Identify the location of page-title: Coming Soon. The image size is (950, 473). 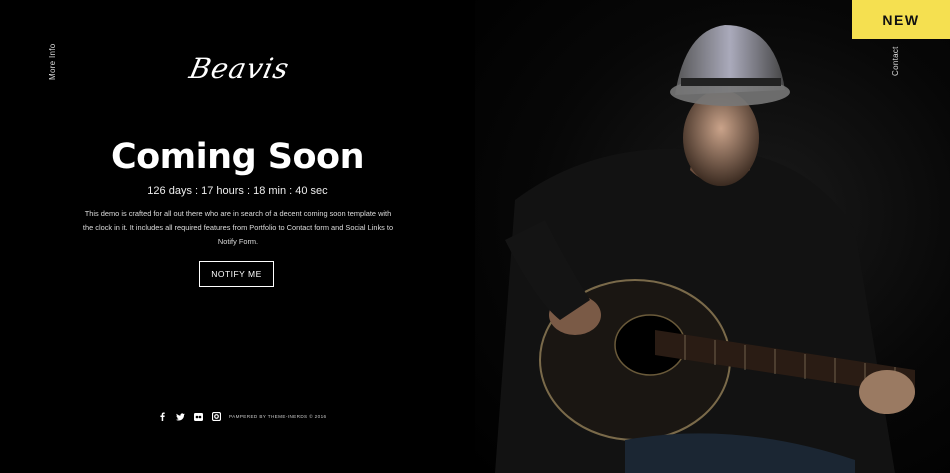
(237, 157).